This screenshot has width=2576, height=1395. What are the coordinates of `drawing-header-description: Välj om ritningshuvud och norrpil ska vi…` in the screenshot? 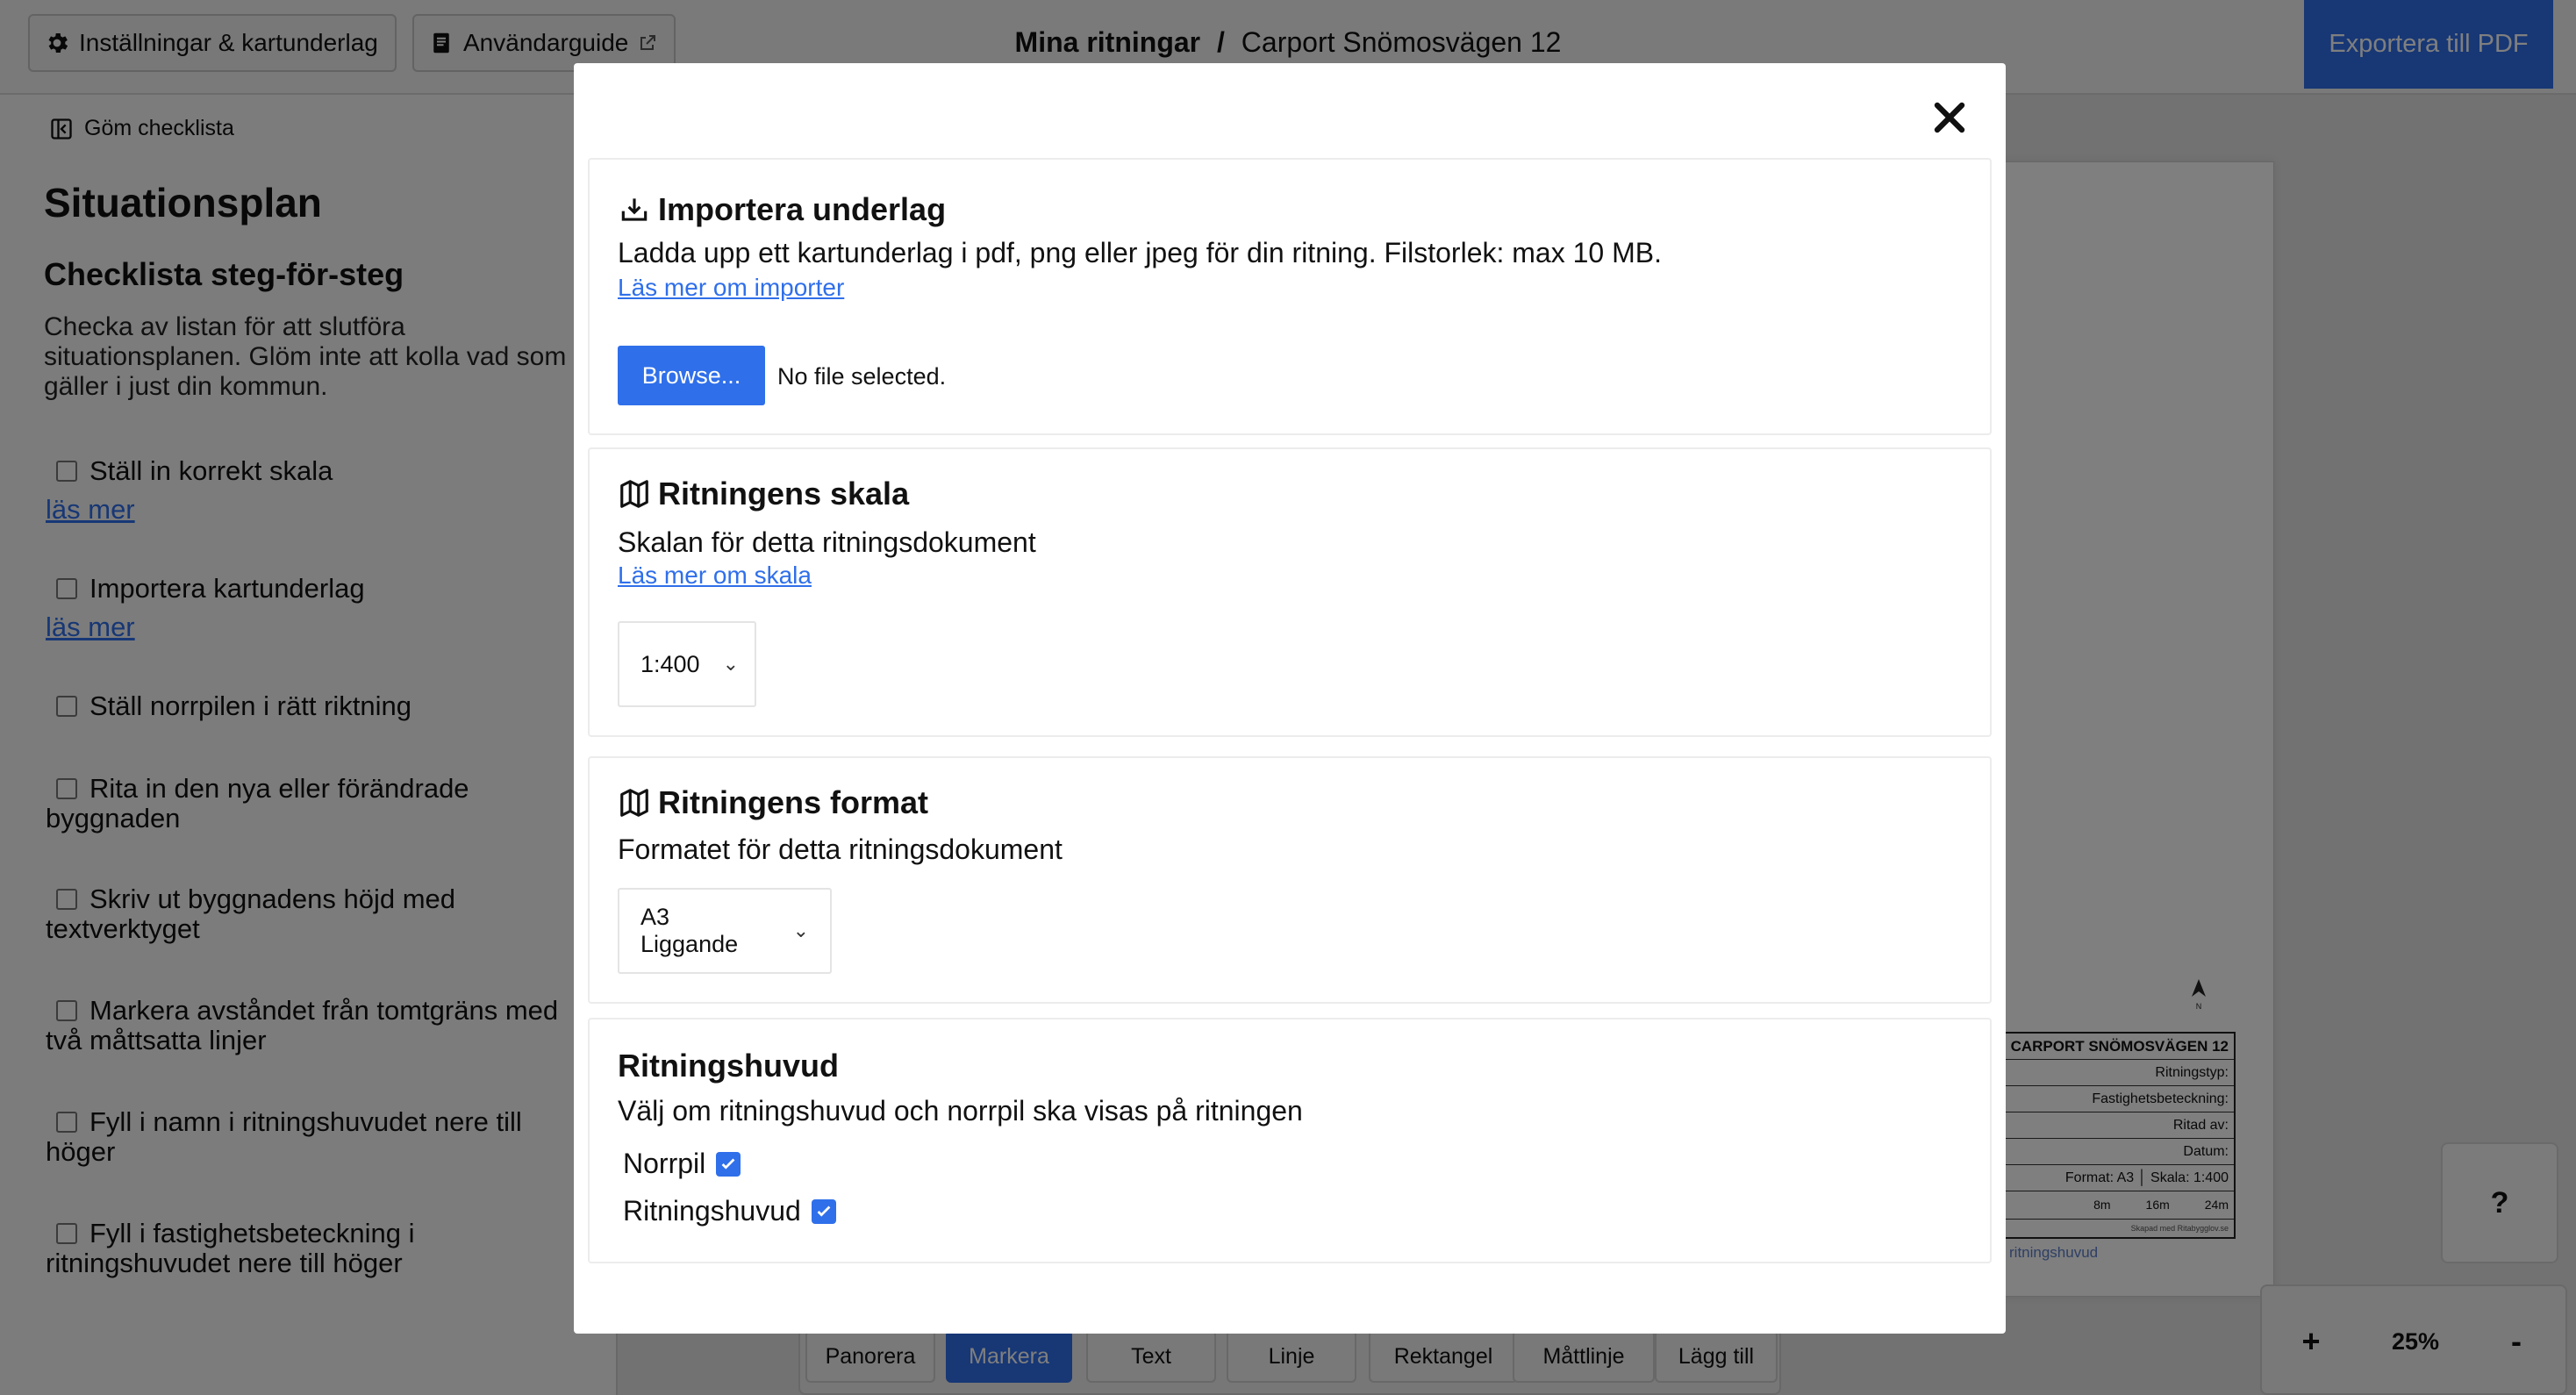 It's located at (960, 1111).